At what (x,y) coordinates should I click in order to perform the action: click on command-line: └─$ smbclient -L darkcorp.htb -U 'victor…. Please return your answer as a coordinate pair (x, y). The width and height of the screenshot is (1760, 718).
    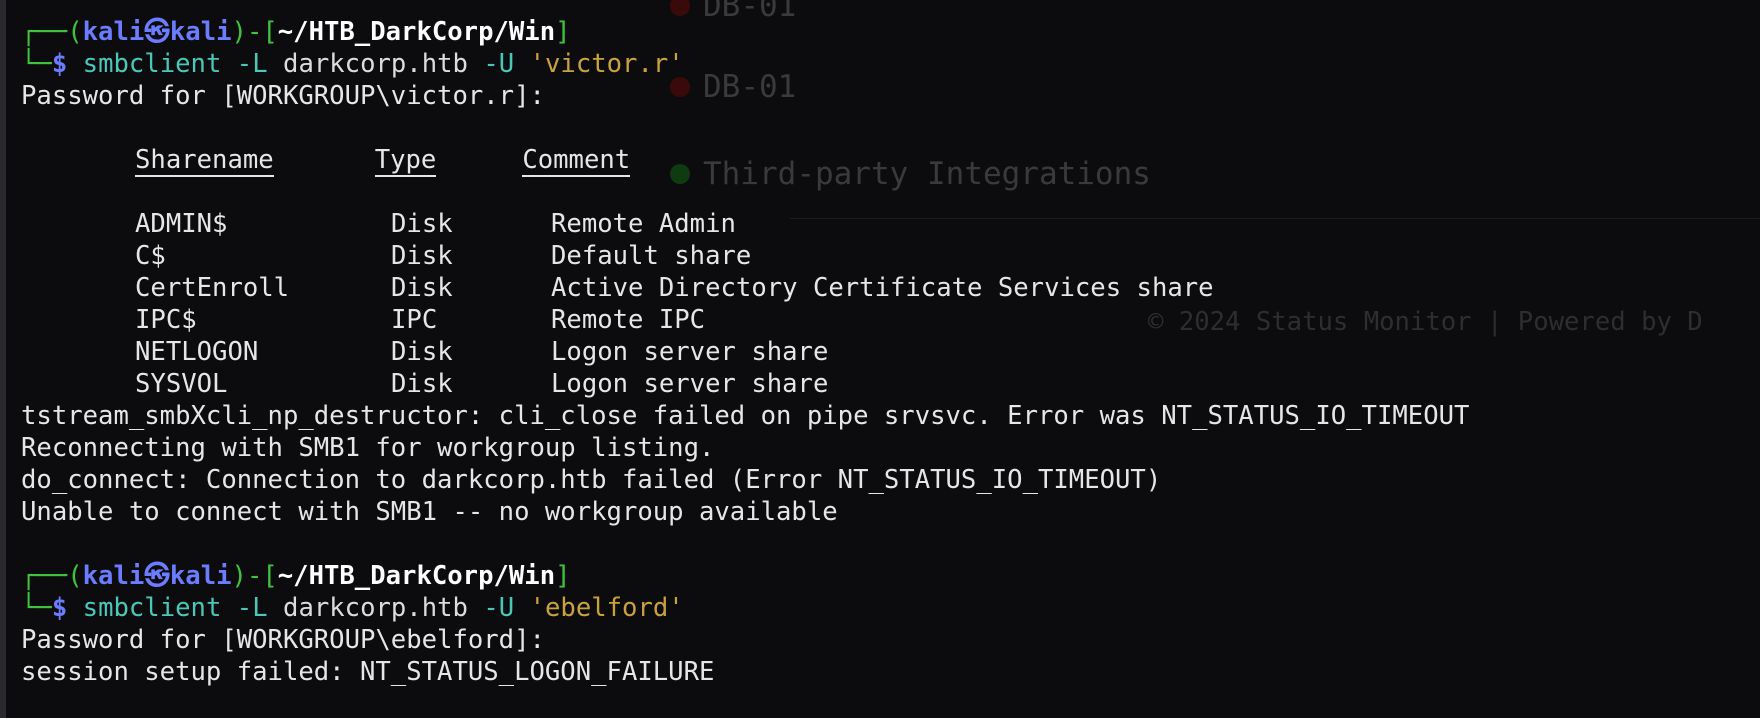
    Looking at the image, I should click on (352, 64).